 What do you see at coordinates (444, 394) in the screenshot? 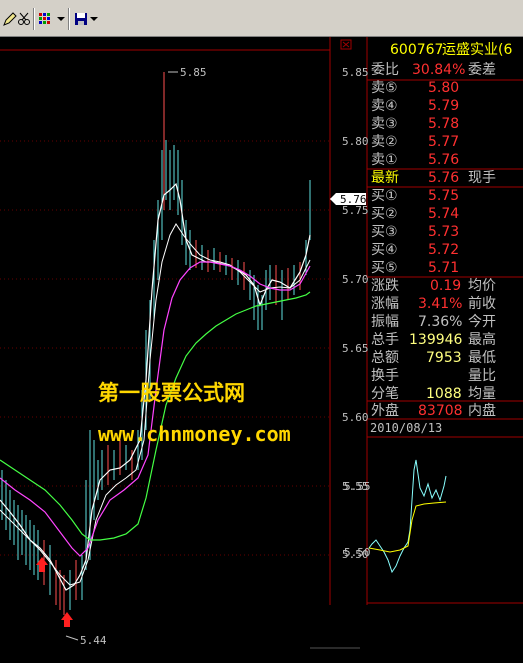
I see `stat-value: 1088` at bounding box center [444, 394].